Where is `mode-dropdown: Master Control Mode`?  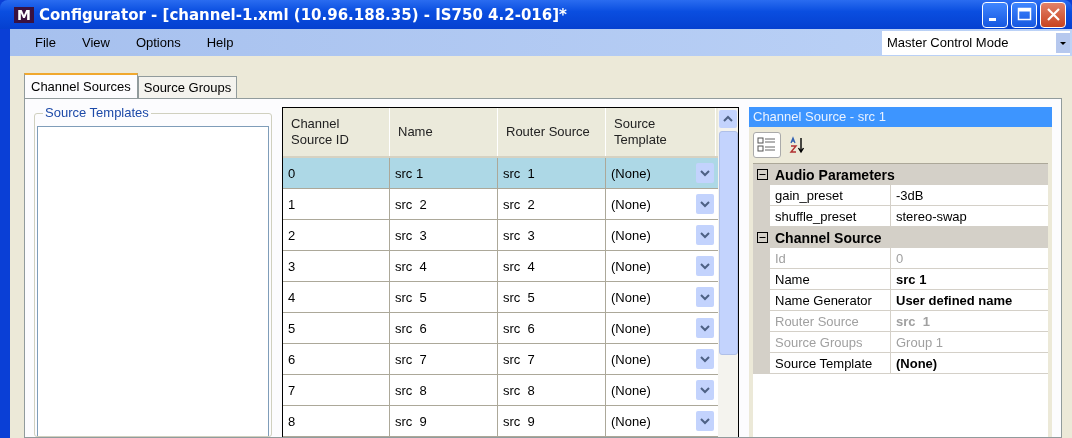 mode-dropdown: Master Control Mode is located at coordinates (976, 42).